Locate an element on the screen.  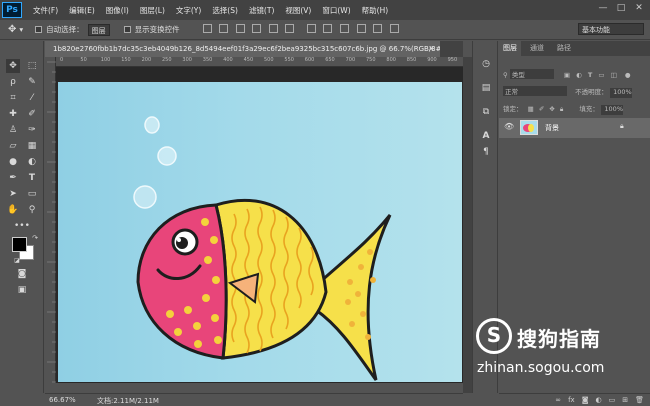
add-mask-icon: ◙ is located at coordinates (585, 400).